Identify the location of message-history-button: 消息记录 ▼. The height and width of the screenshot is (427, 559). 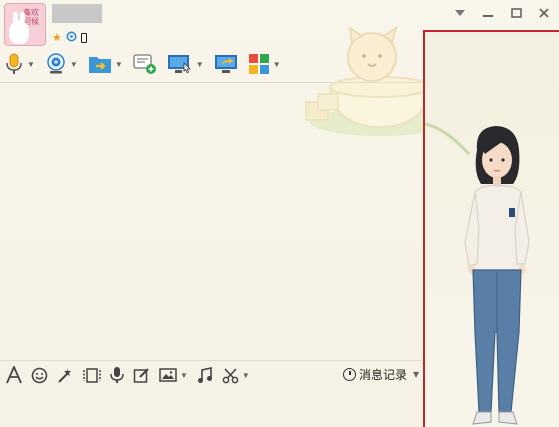
(381, 374).